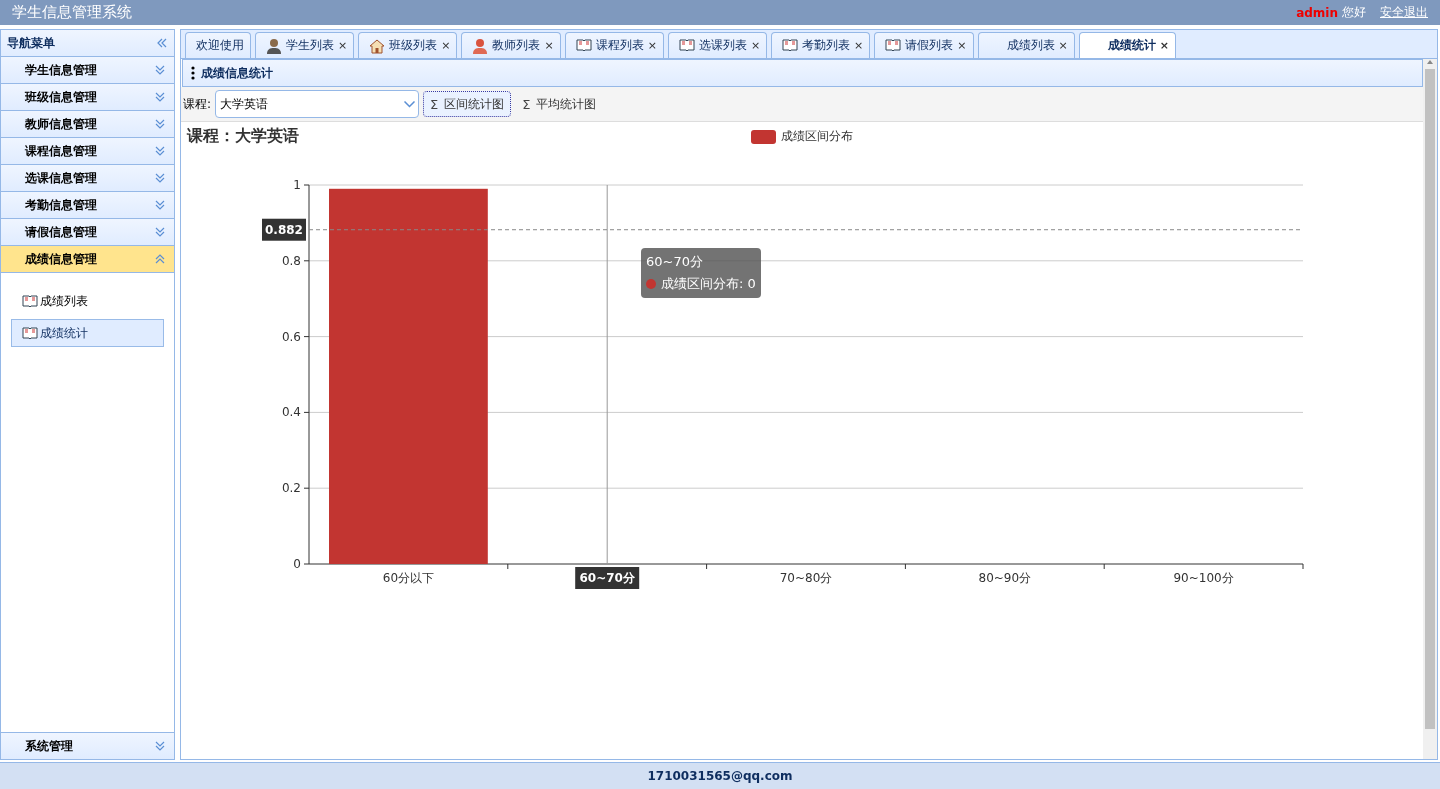 The image size is (1440, 789). What do you see at coordinates (87, 97) in the screenshot?
I see `menu-section: 班级信息管理` at bounding box center [87, 97].